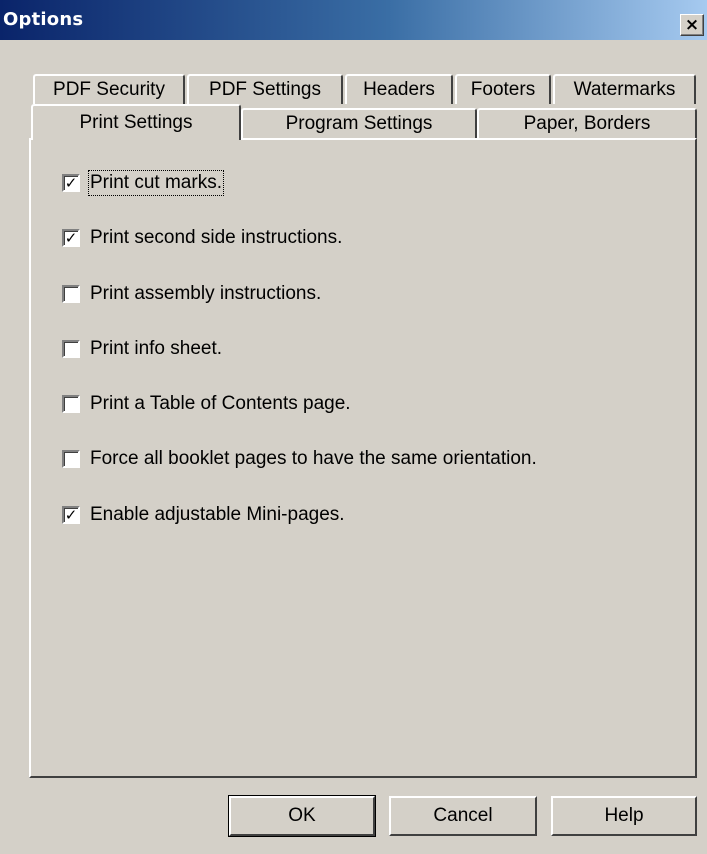 This screenshot has width=707, height=854. What do you see at coordinates (156, 349) in the screenshot?
I see `checkbox-label: Print info sheet.` at bounding box center [156, 349].